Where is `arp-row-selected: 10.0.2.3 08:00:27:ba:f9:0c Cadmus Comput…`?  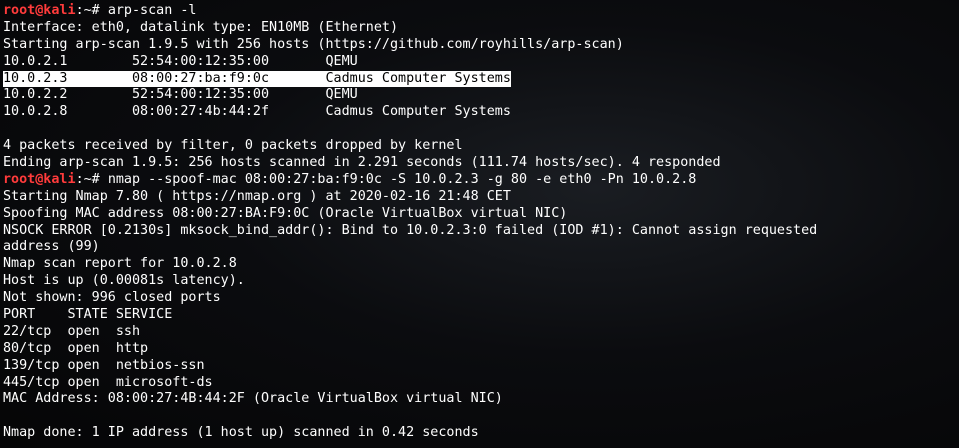
arp-row-selected: 10.0.2.3 08:00:27:ba:f9:0c Cadmus Comput… is located at coordinates (481, 79).